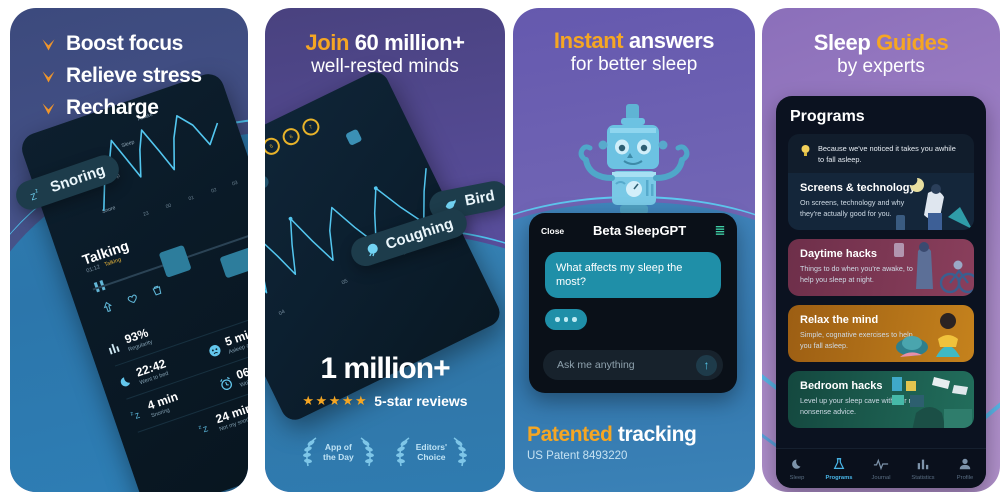 This screenshot has width=1000, height=500. Describe the element at coordinates (157, 290) in the screenshot. I see `delete-icon` at that location.